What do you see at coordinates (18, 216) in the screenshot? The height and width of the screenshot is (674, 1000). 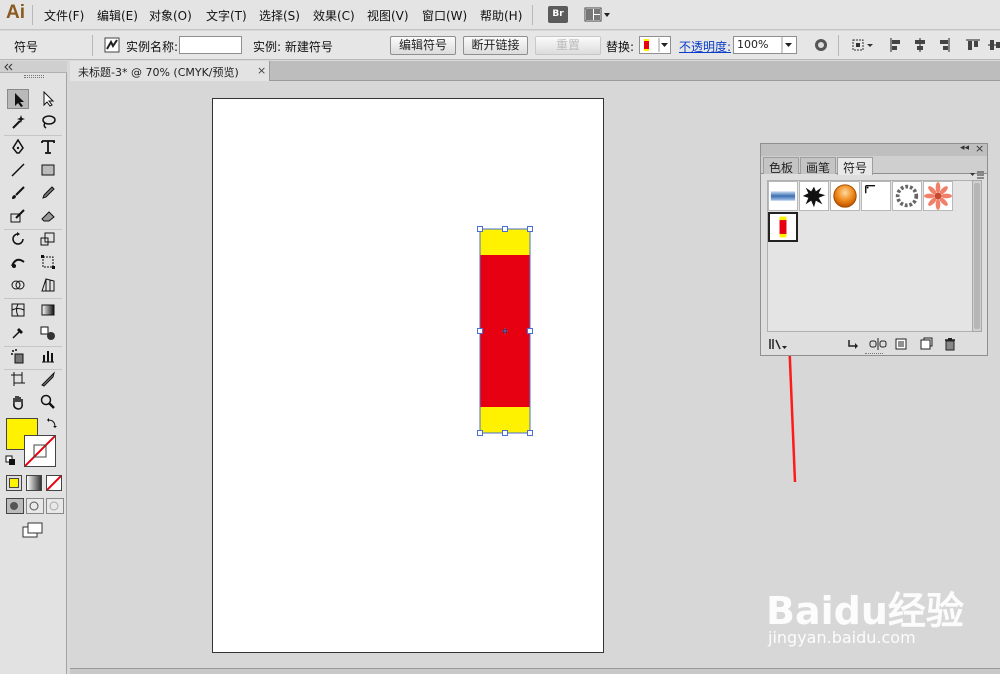 I see `blob-brush-tool` at bounding box center [18, 216].